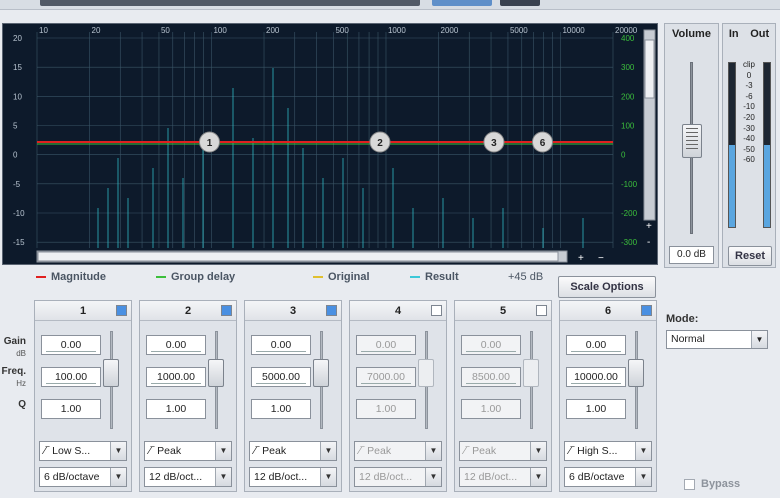  Describe the element at coordinates (692, 141) in the screenshot. I see `volume-slider-thumb` at that location.